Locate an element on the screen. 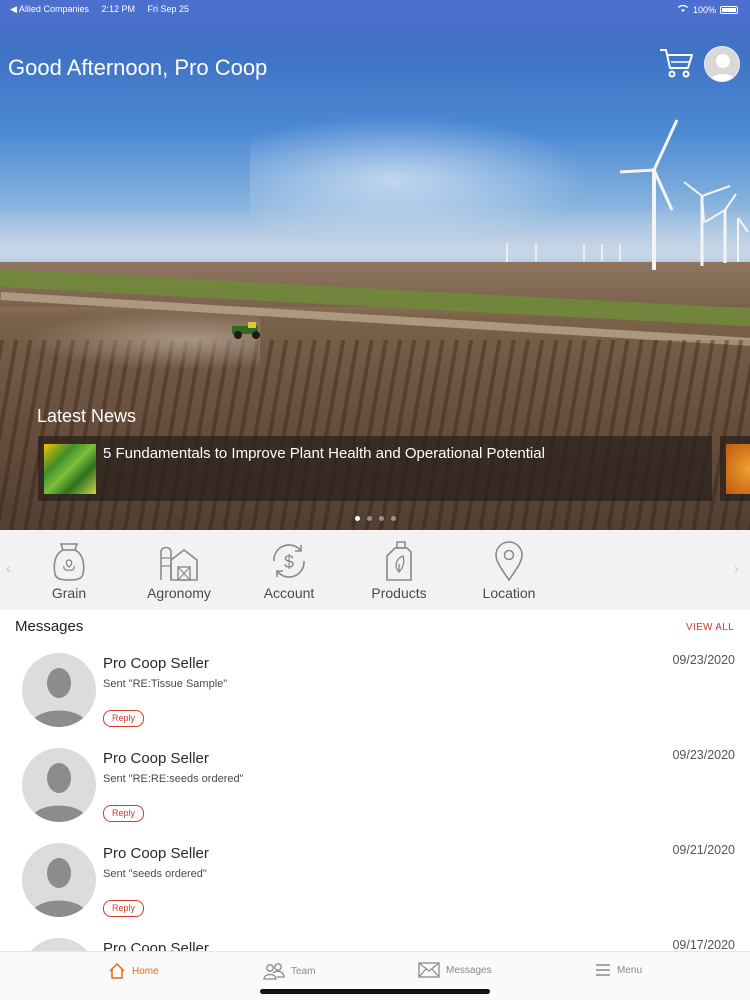 This screenshot has width=750, height=1000. quick-nav-grain: Grain is located at coordinates (69, 570).